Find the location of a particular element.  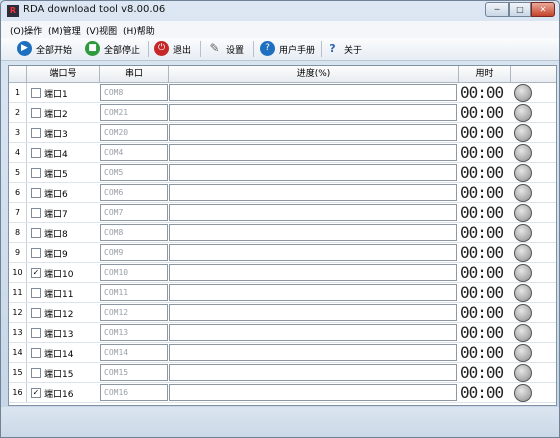

settings-button: ✎ 设置 is located at coordinates (227, 49).